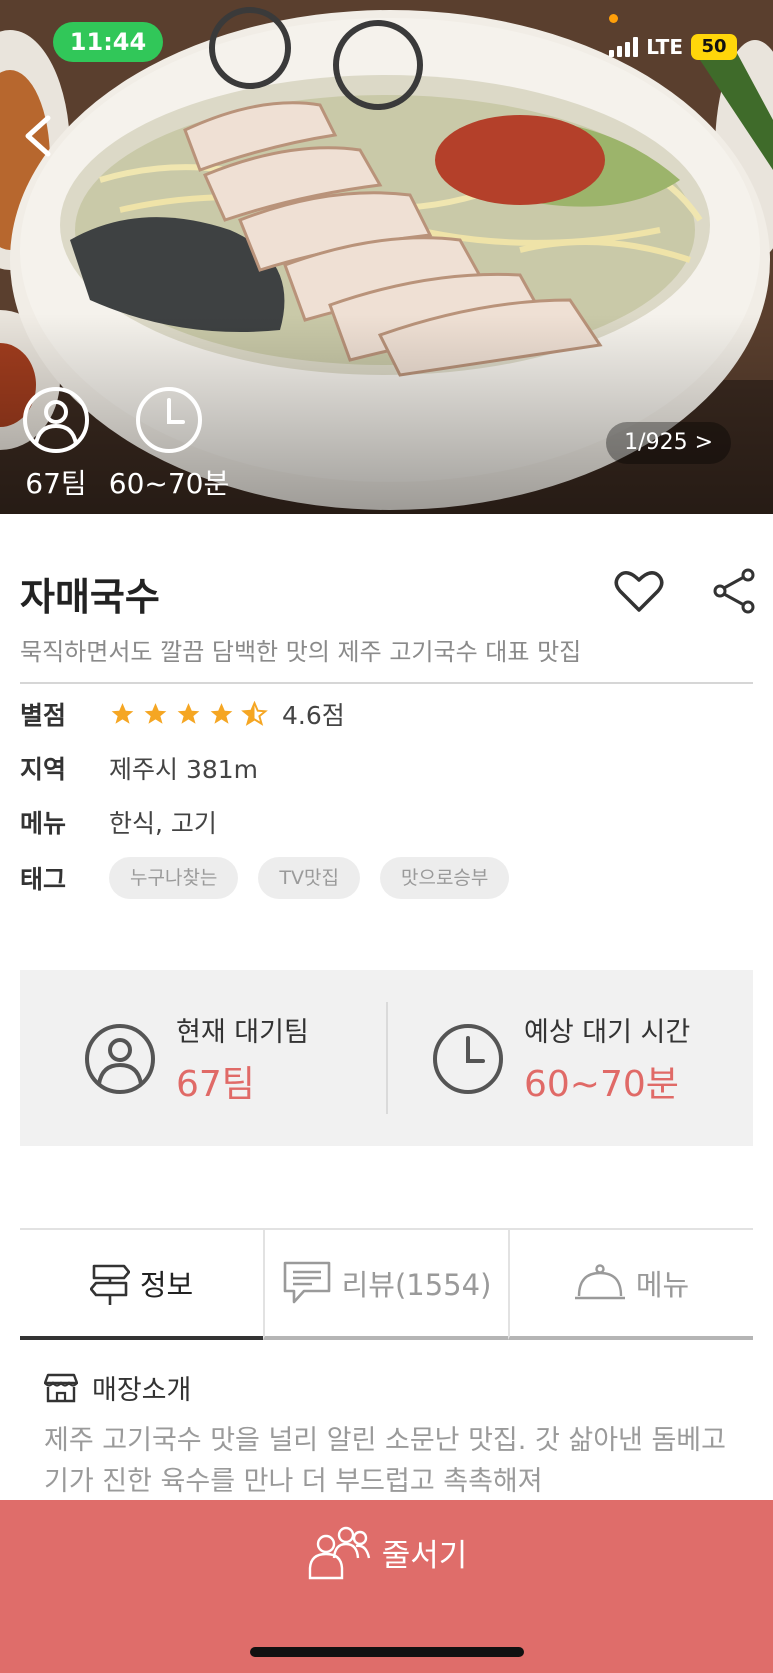 The image size is (773, 1673). What do you see at coordinates (601, 1084) in the screenshot?
I see `estimated-wait-value: 60~70분` at bounding box center [601, 1084].